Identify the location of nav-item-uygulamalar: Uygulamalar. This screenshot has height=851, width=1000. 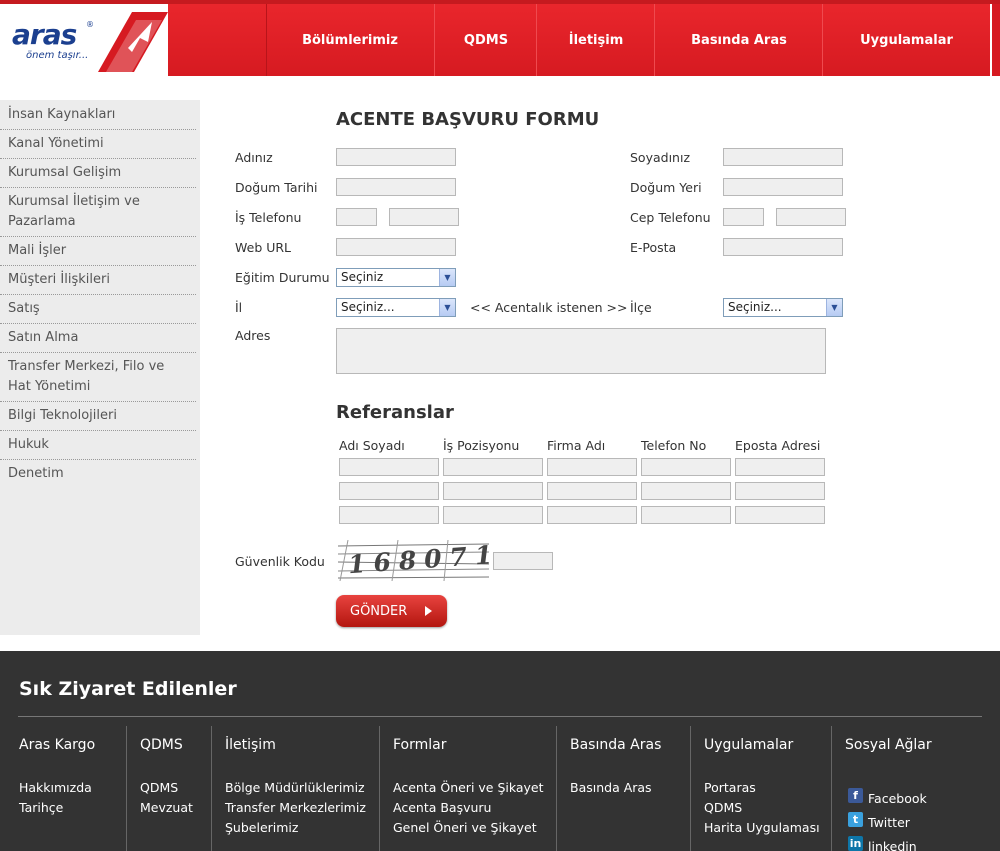
(906, 40).